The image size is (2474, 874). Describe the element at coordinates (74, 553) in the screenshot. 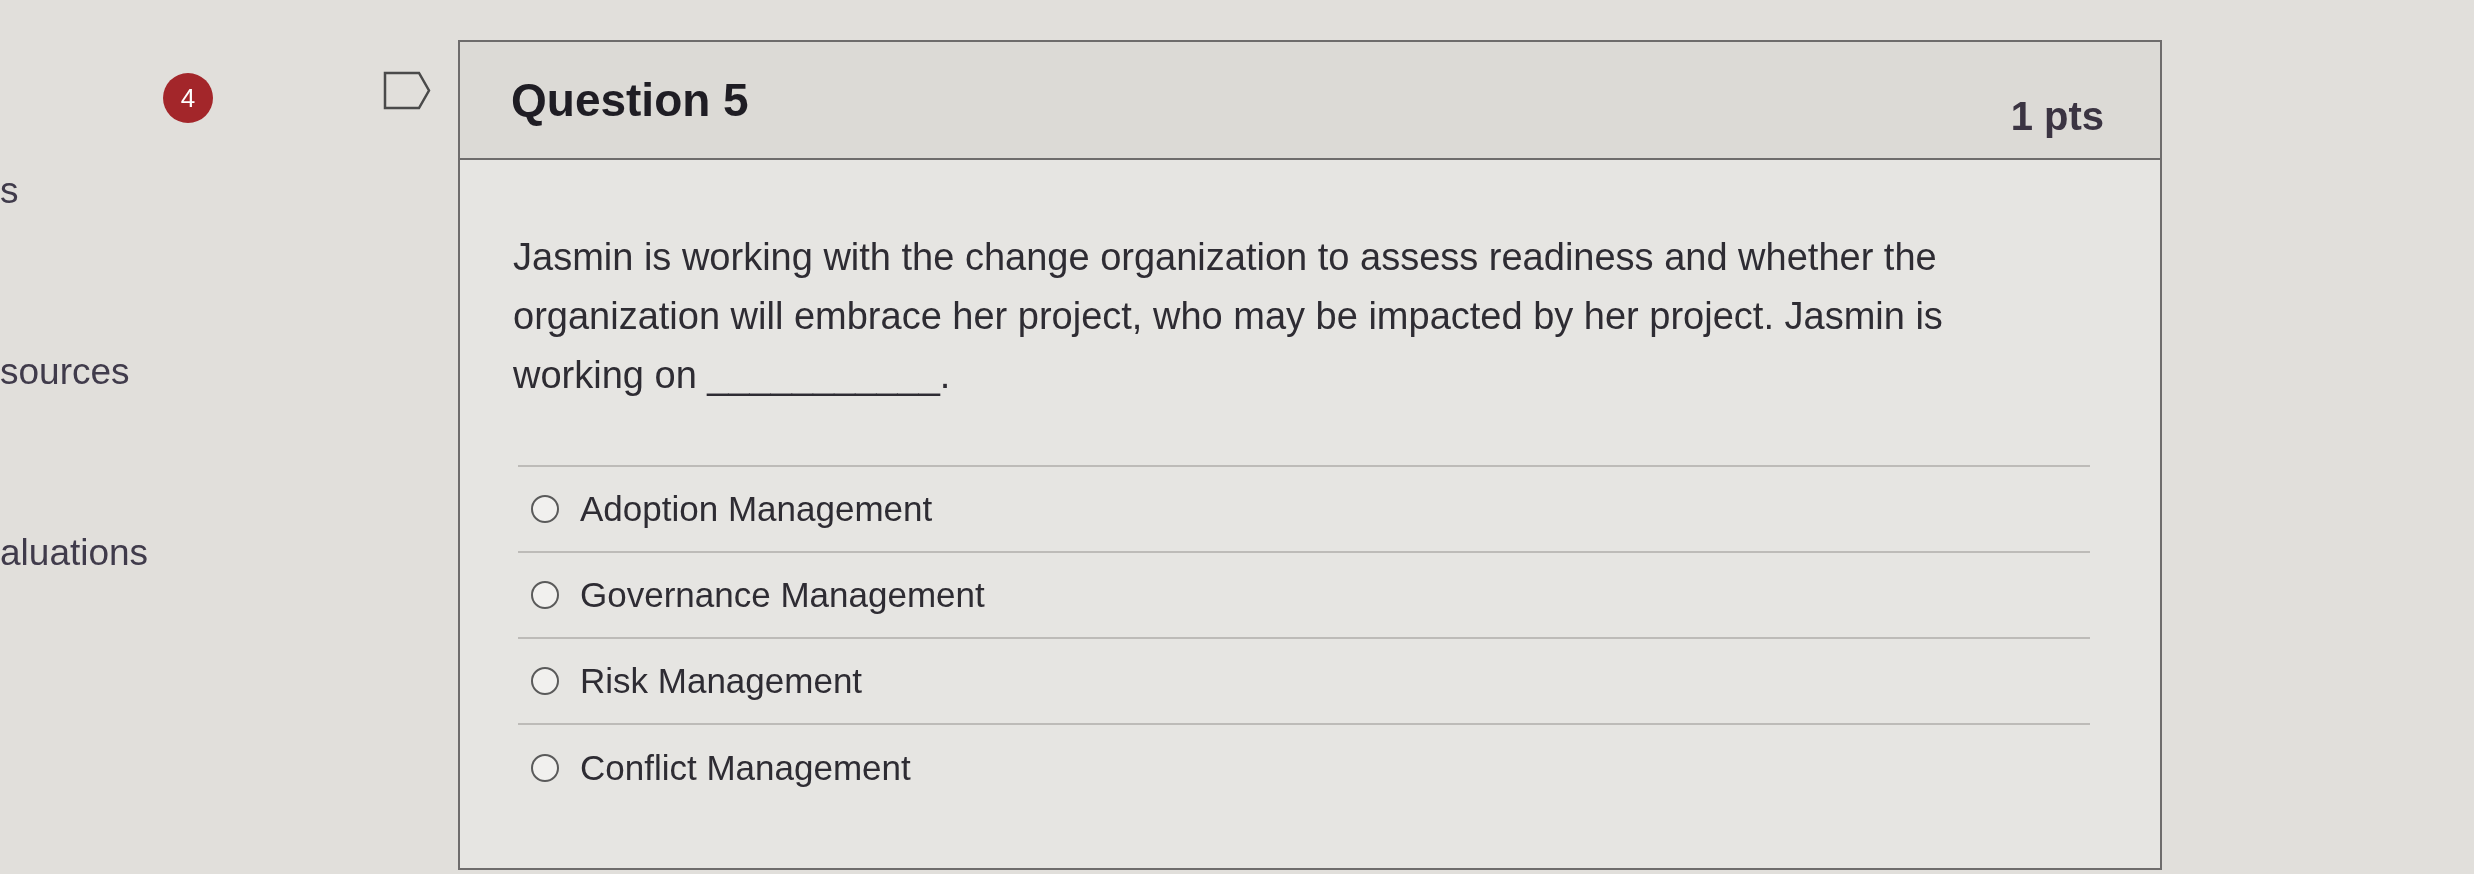

I see `nav-link: aluations` at that location.